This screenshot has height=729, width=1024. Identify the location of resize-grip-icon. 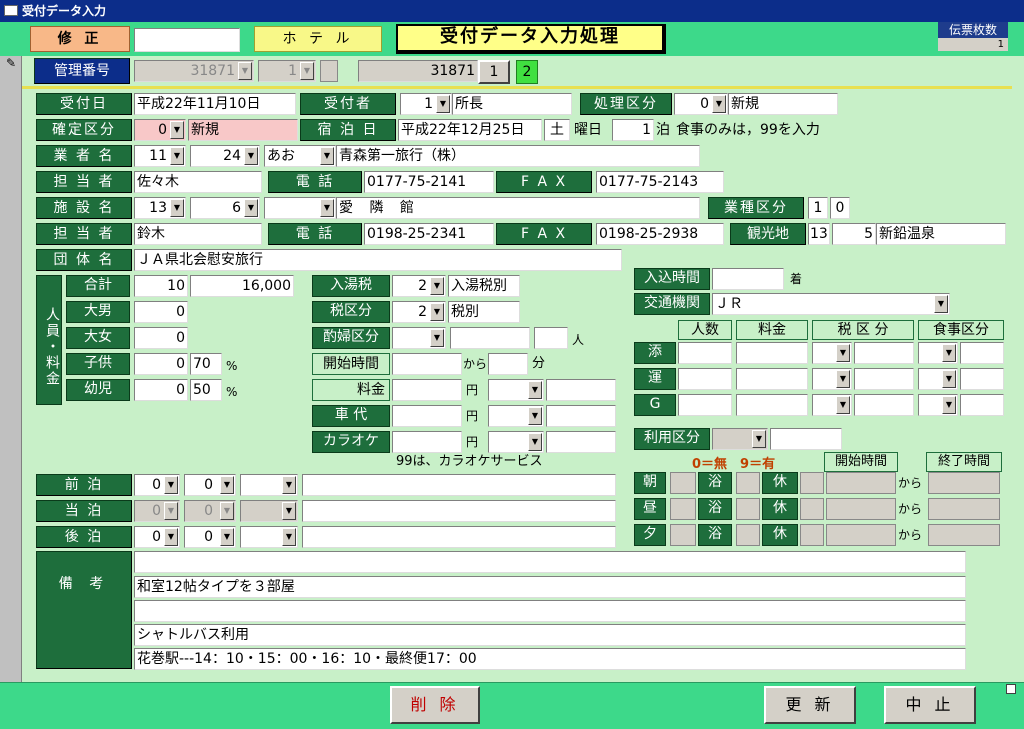
(1011, 689).